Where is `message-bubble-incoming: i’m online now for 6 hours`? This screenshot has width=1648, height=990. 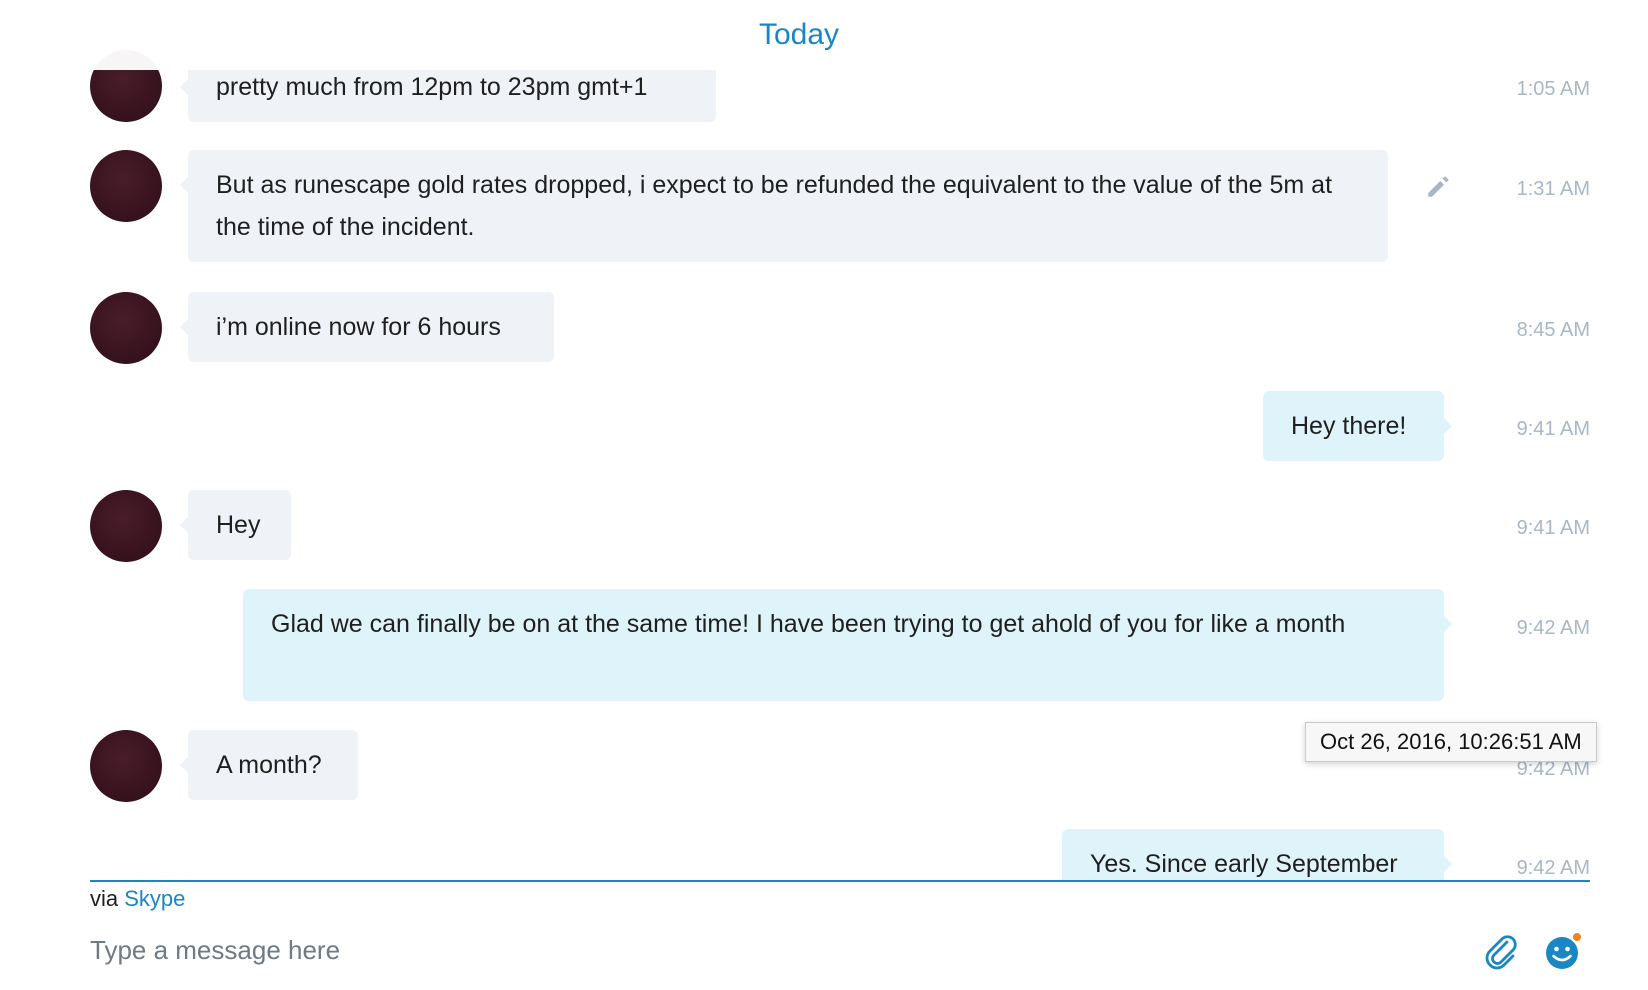
message-bubble-incoming: i’m online now for 6 hours is located at coordinates (367, 327).